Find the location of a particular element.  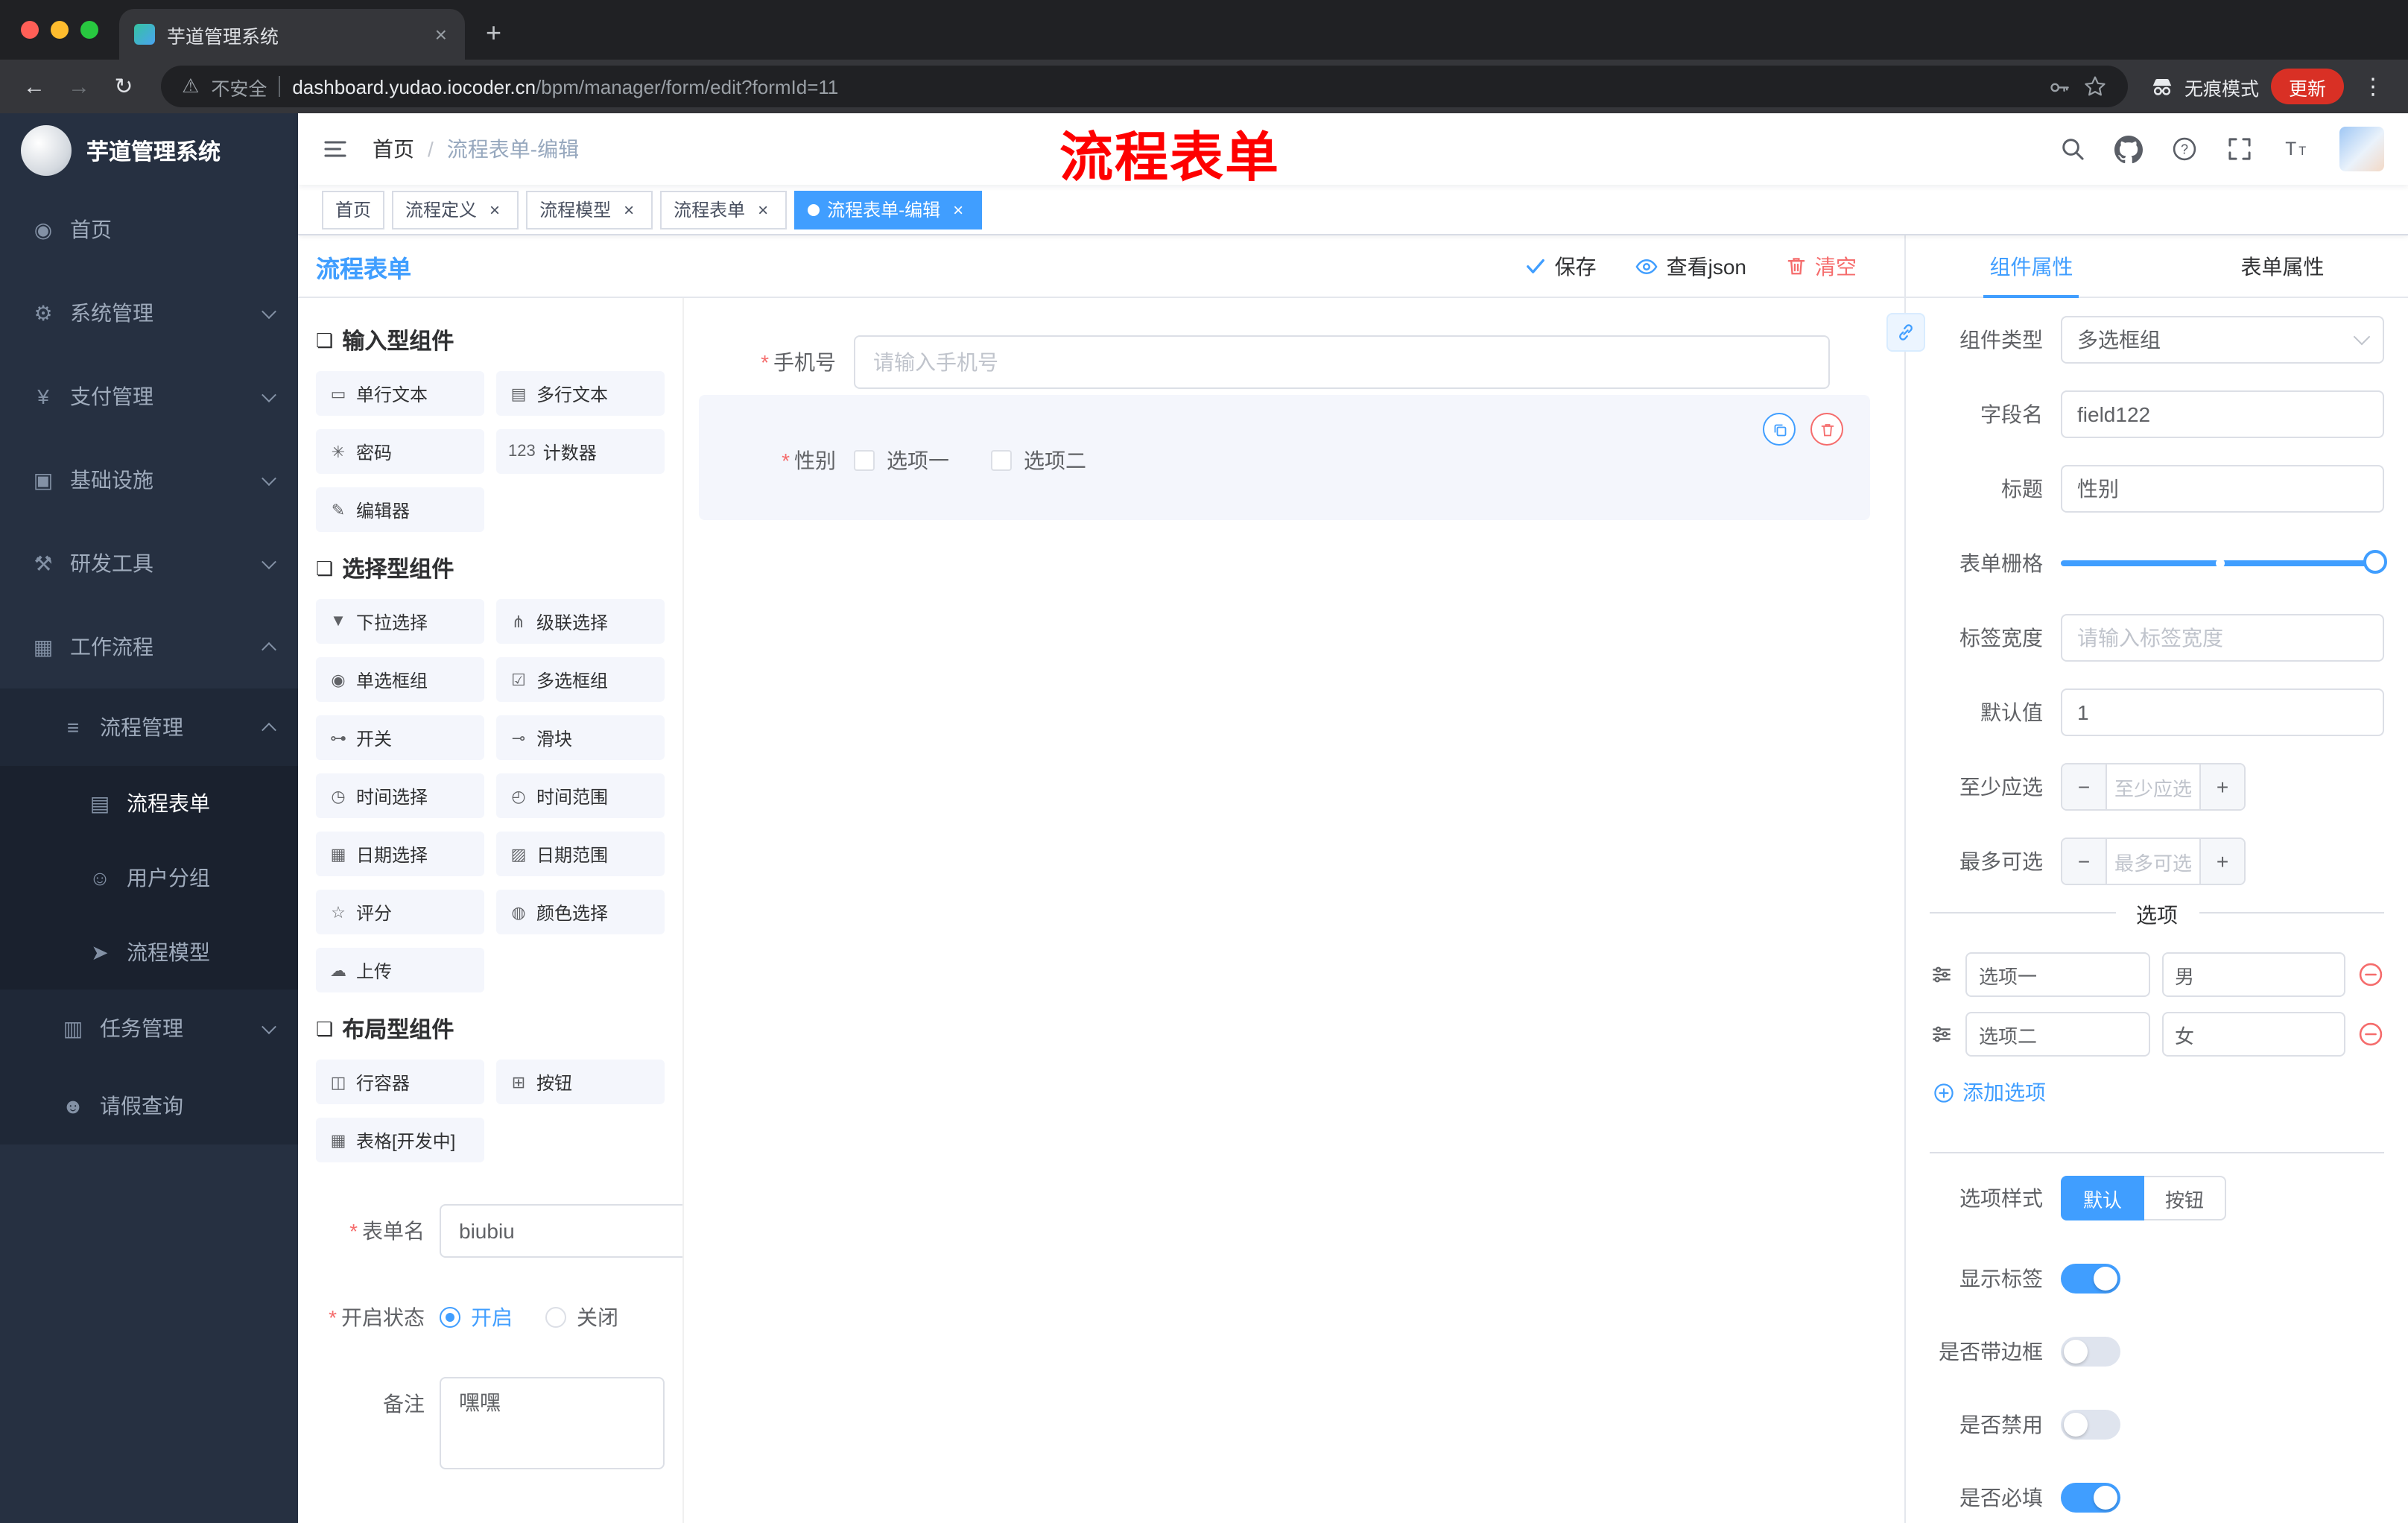

palette-item-radio-group: ◉ 单选框组 is located at coordinates (400, 680).